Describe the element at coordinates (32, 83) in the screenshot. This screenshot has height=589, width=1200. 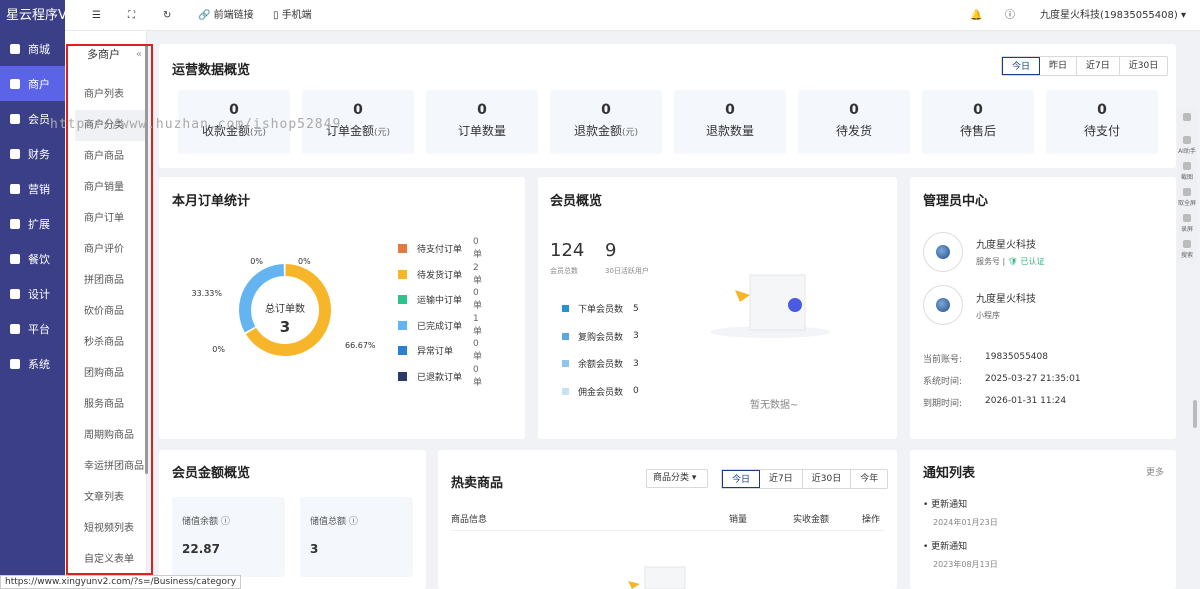
I see `nav-item-1: 商户` at that location.